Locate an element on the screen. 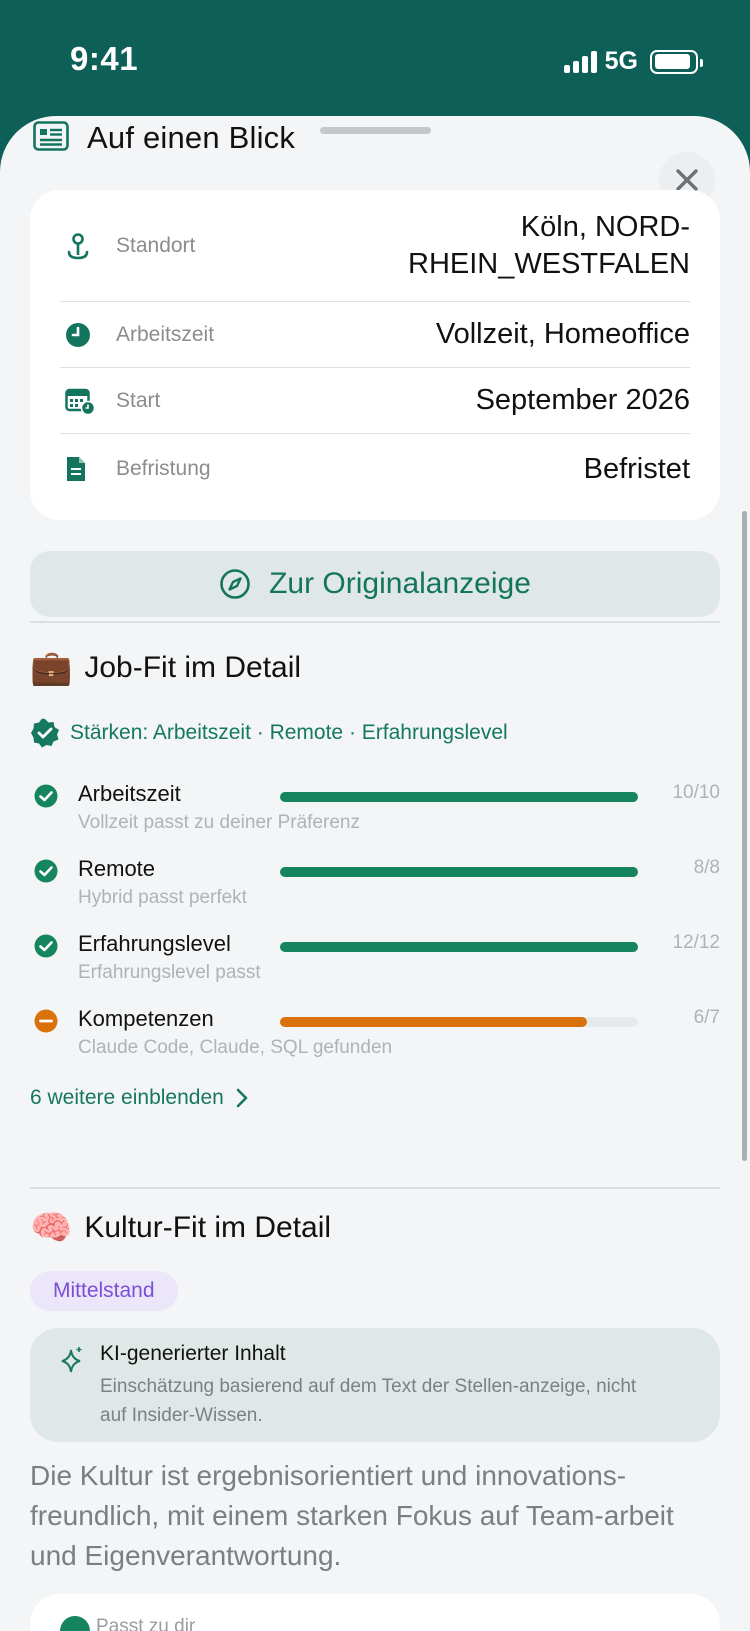 The height and width of the screenshot is (1631, 750). minus-circle-icon is located at coordinates (46, 1023).